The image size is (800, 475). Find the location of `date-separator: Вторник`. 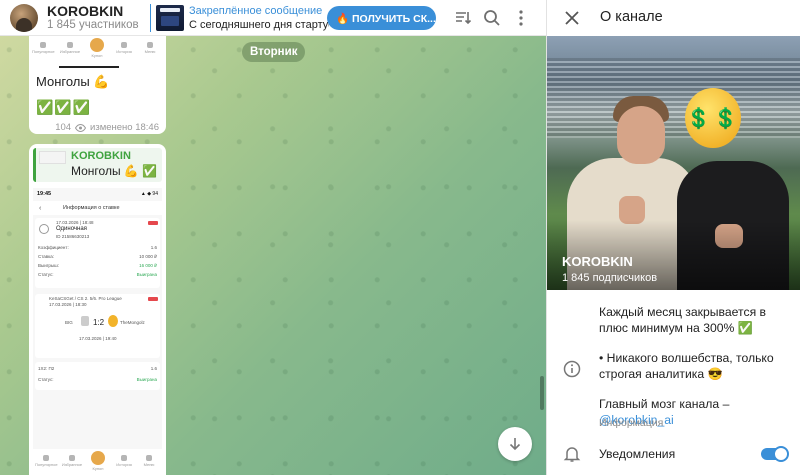

date-separator: Вторник is located at coordinates (274, 52).